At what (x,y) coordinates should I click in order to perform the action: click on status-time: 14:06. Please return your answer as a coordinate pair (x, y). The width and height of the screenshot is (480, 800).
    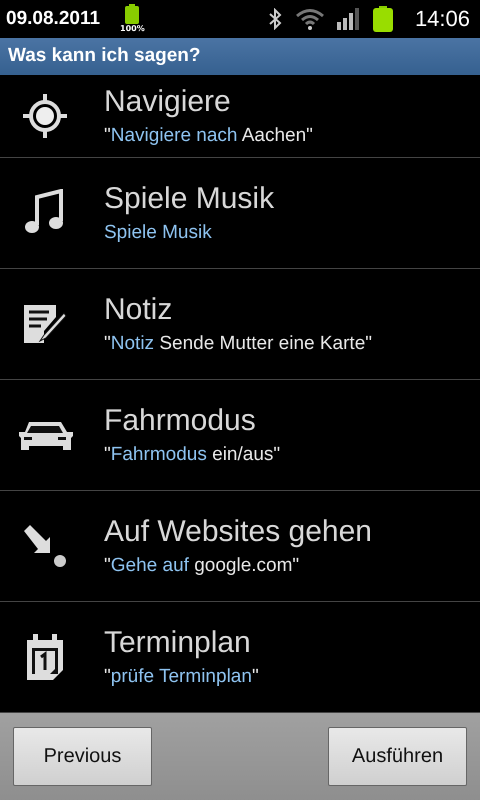
    Looking at the image, I should click on (442, 19).